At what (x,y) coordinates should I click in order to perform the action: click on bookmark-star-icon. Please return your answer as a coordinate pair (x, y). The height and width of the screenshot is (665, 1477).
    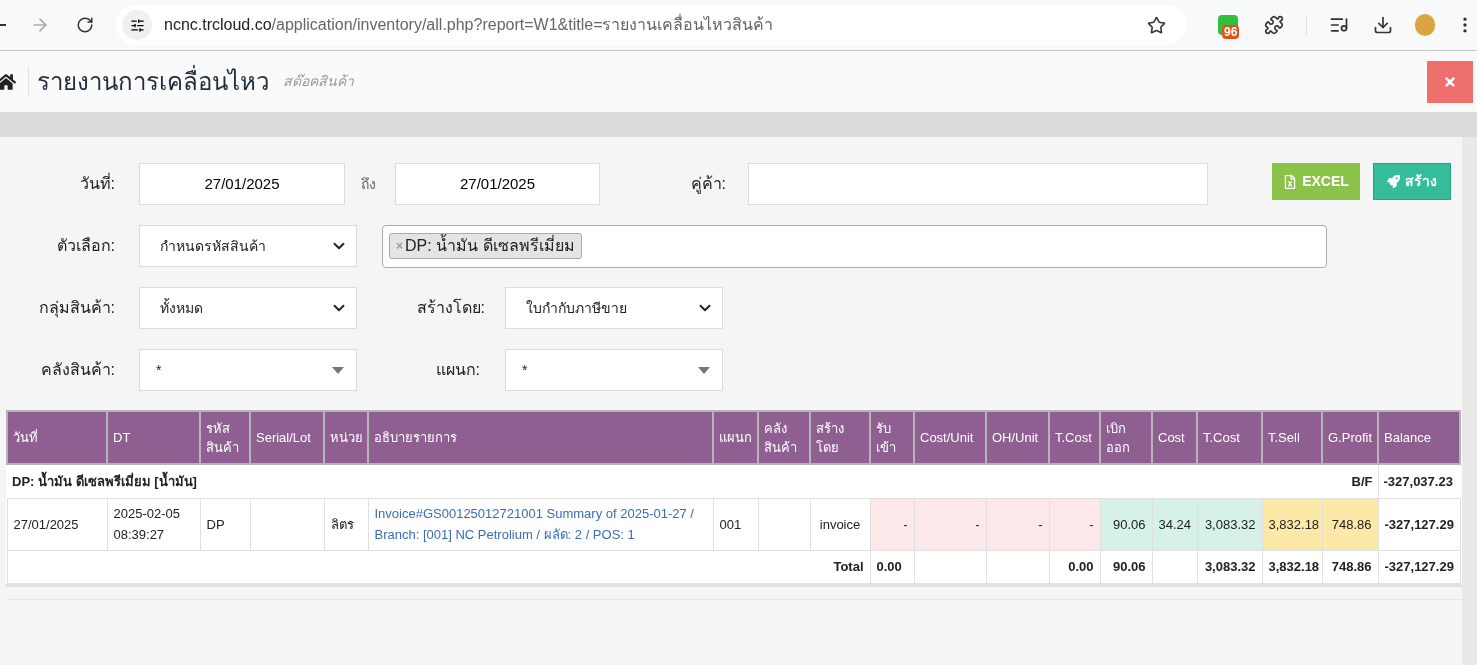
    Looking at the image, I should click on (1156, 25).